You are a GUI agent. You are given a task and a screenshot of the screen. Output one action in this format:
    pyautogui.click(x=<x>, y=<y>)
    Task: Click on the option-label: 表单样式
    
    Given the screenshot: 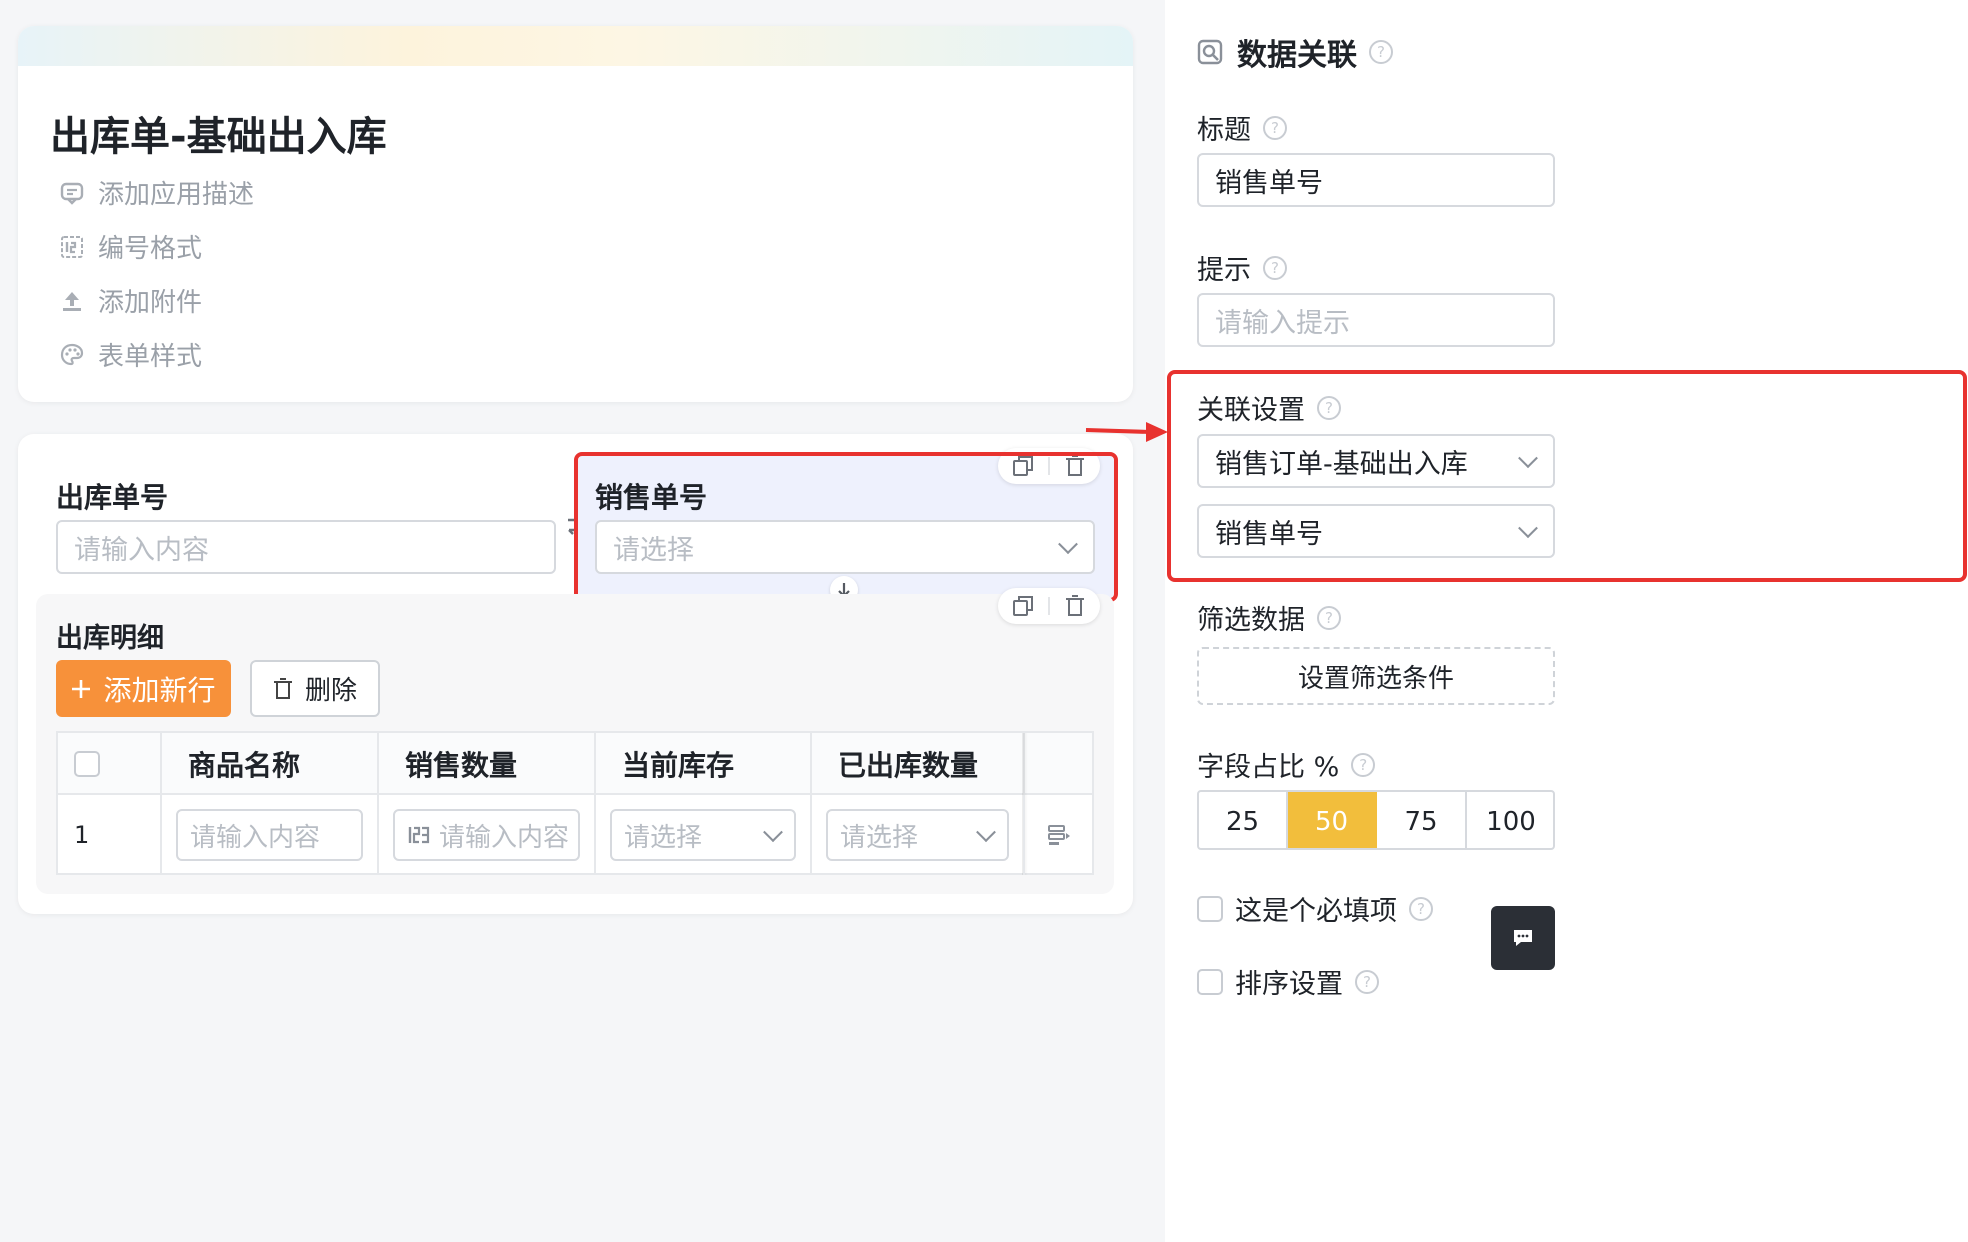 What is the action you would take?
    pyautogui.click(x=150, y=357)
    